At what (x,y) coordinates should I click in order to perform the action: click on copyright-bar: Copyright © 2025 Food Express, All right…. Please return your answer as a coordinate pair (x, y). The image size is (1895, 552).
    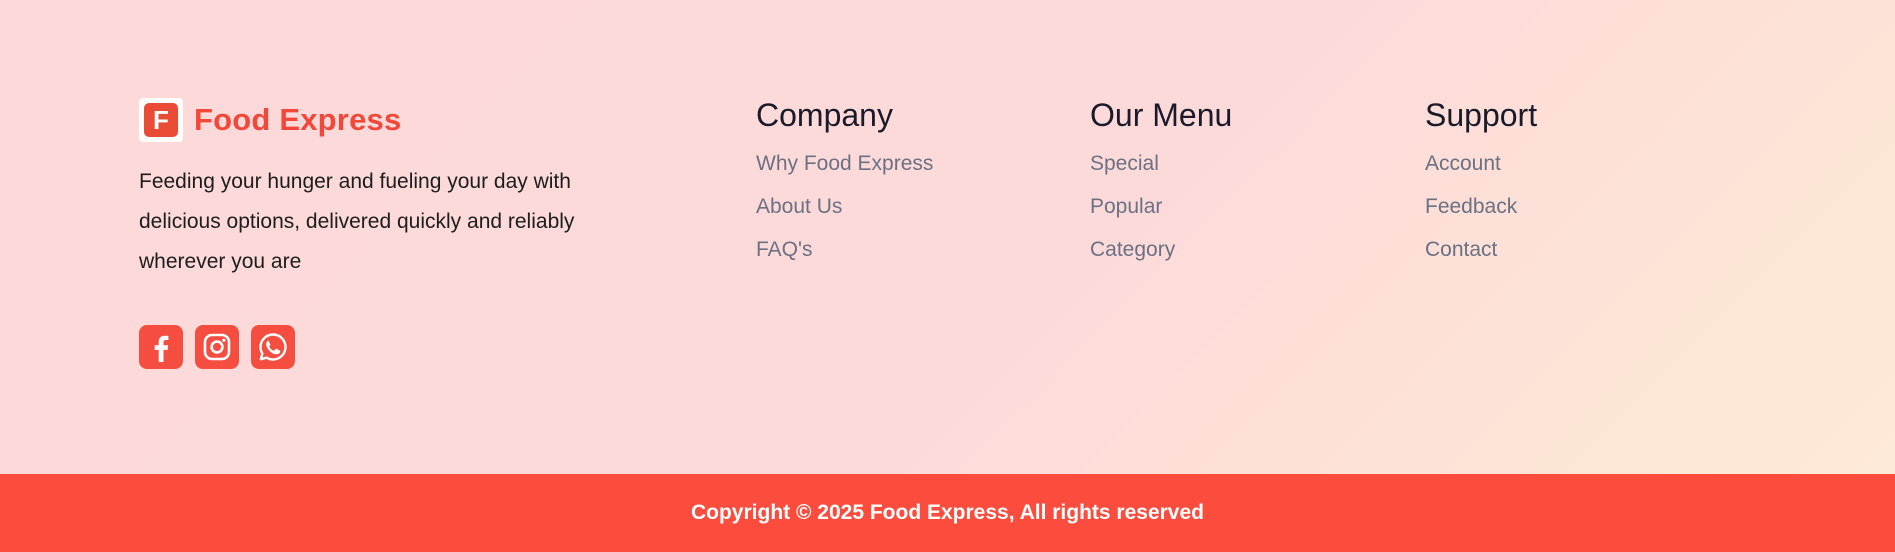
    Looking at the image, I should click on (947, 513).